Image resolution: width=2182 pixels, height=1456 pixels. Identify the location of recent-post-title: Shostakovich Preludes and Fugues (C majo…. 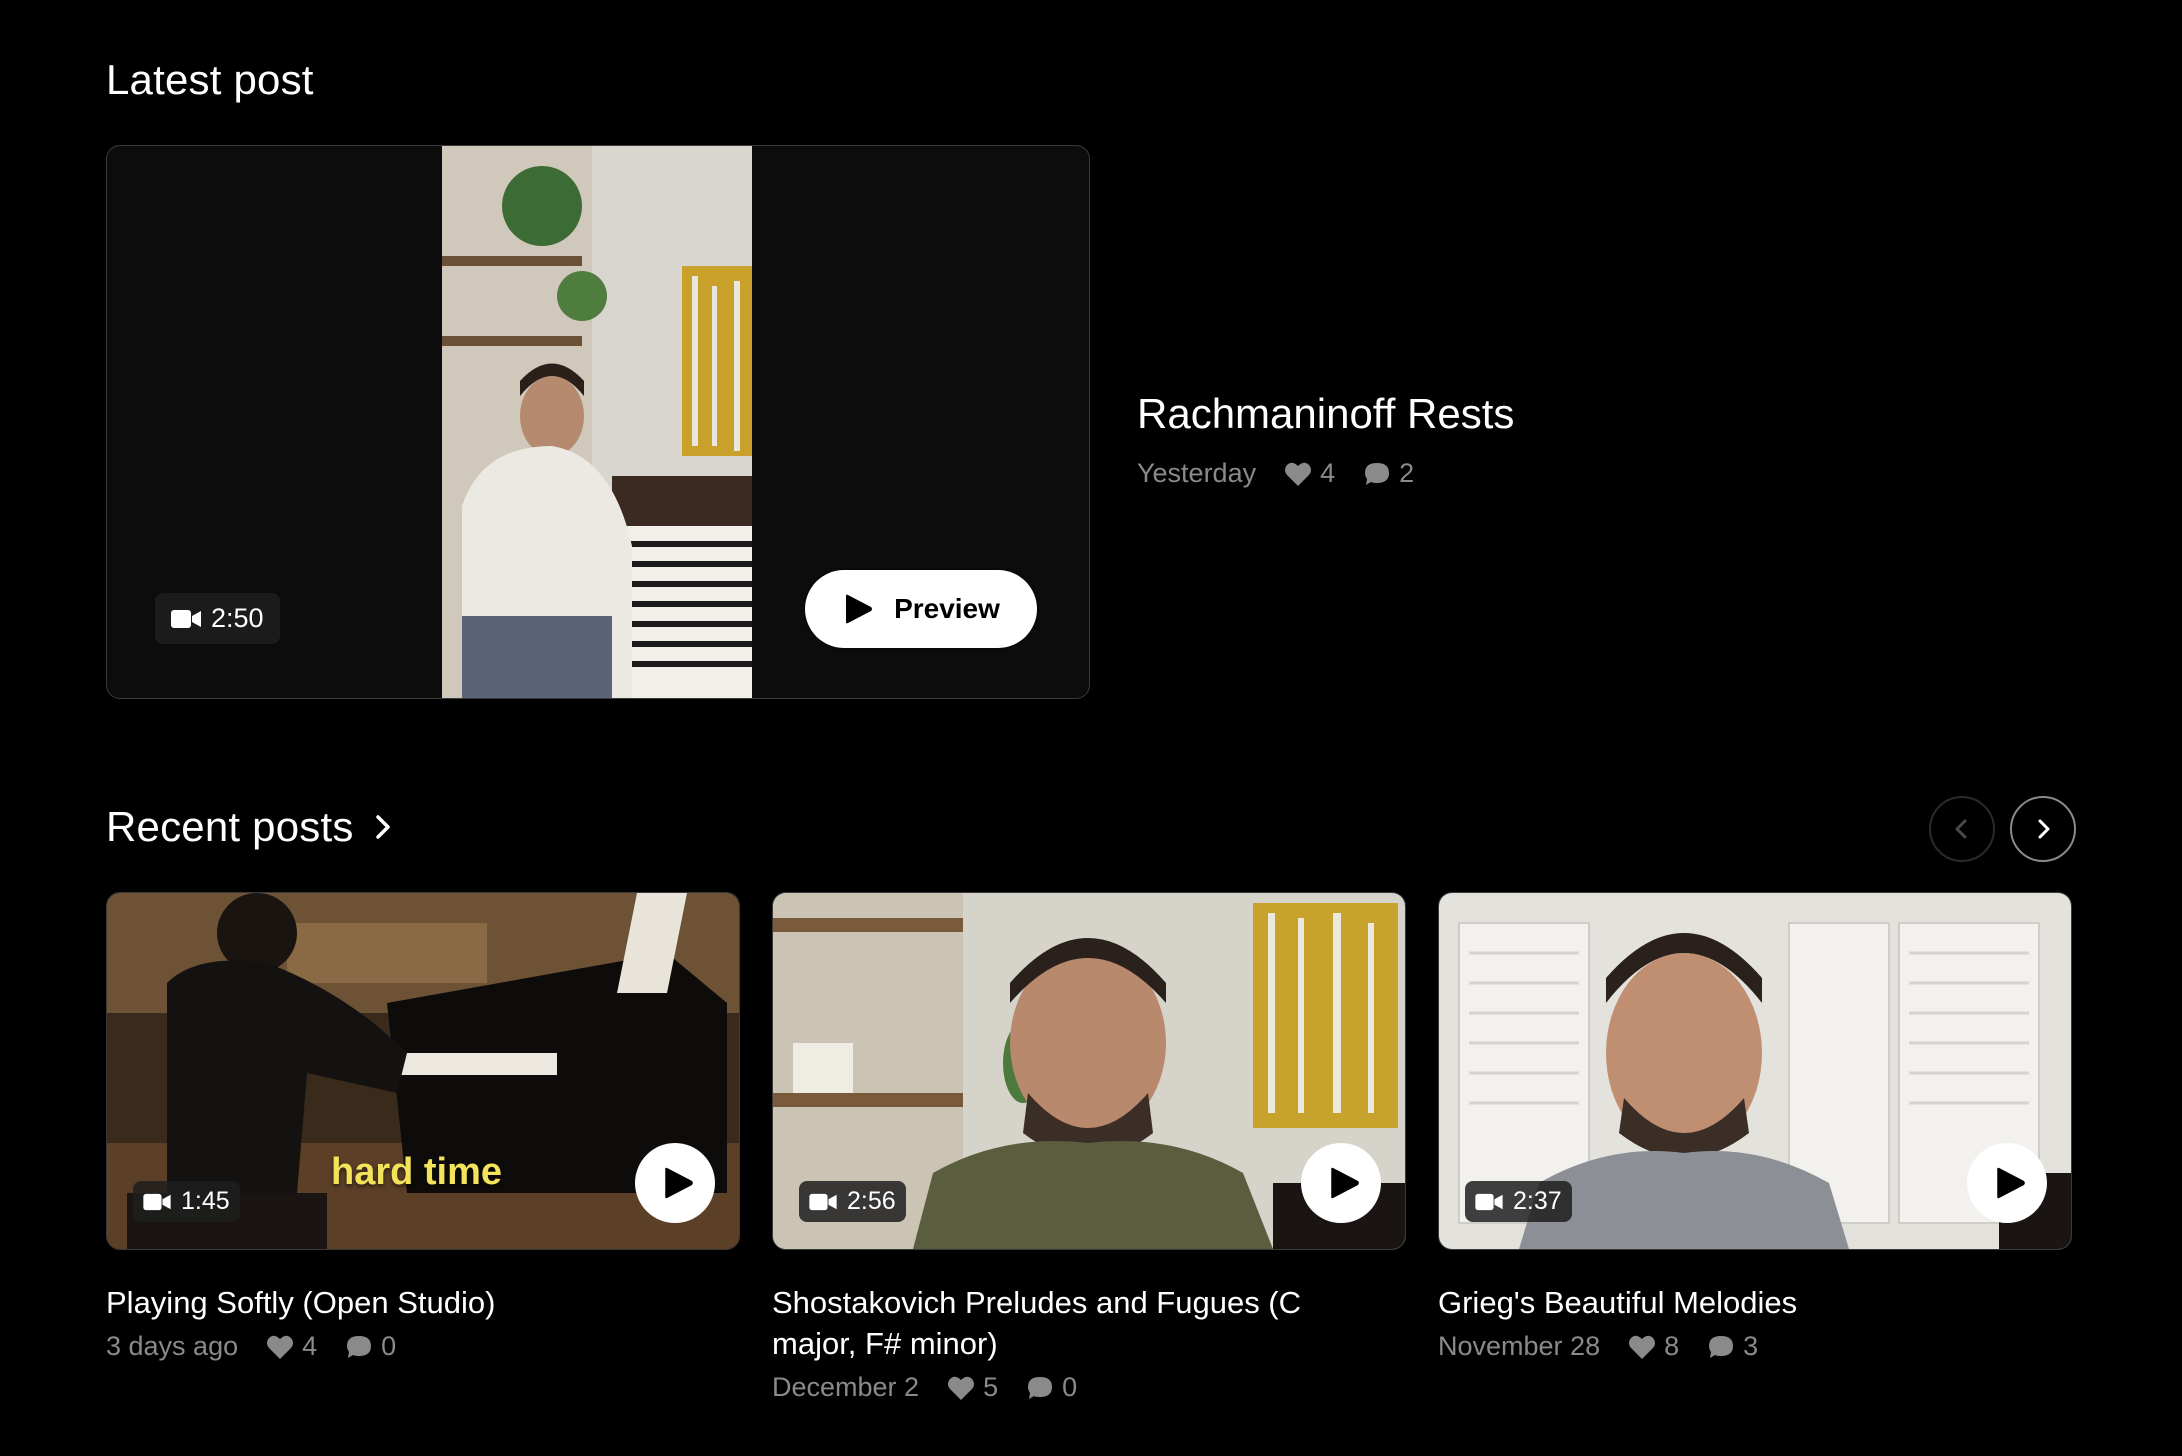
(1072, 1323).